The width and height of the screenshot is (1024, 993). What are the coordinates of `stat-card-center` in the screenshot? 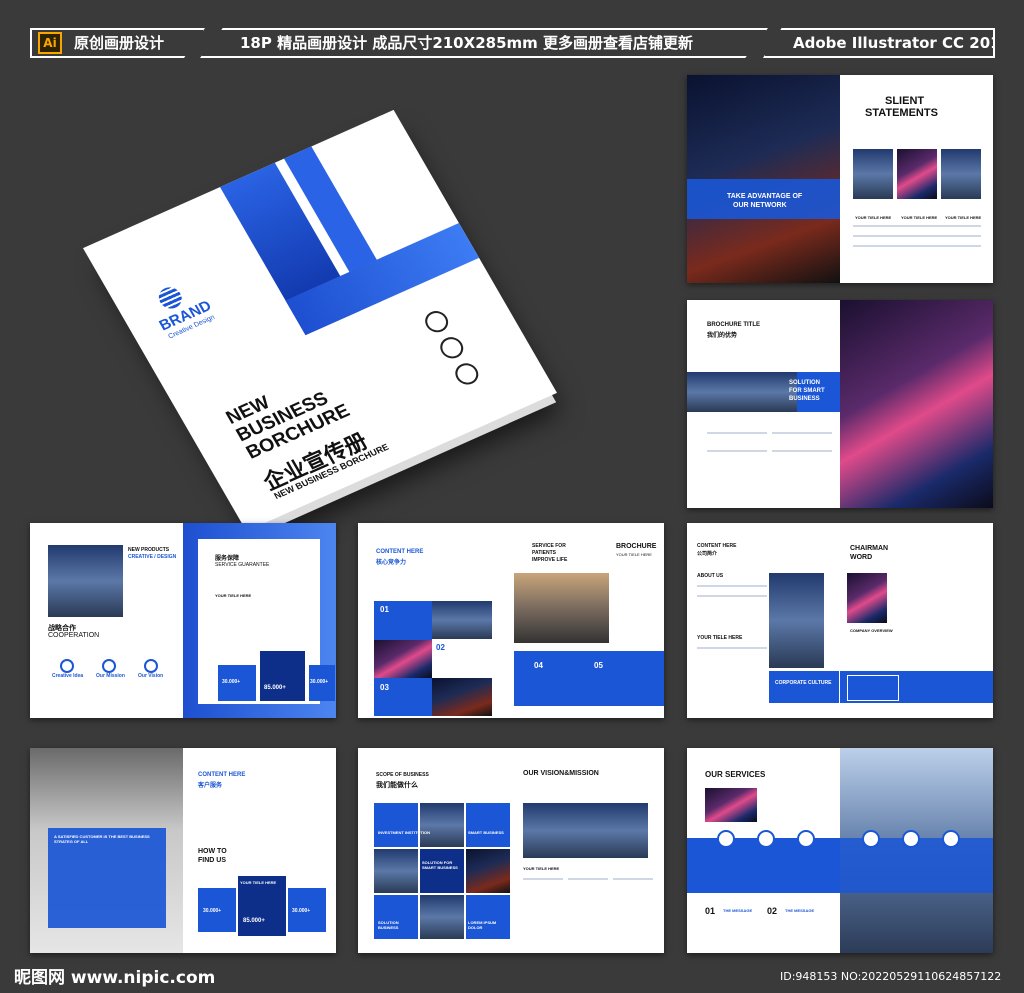 It's located at (282, 676).